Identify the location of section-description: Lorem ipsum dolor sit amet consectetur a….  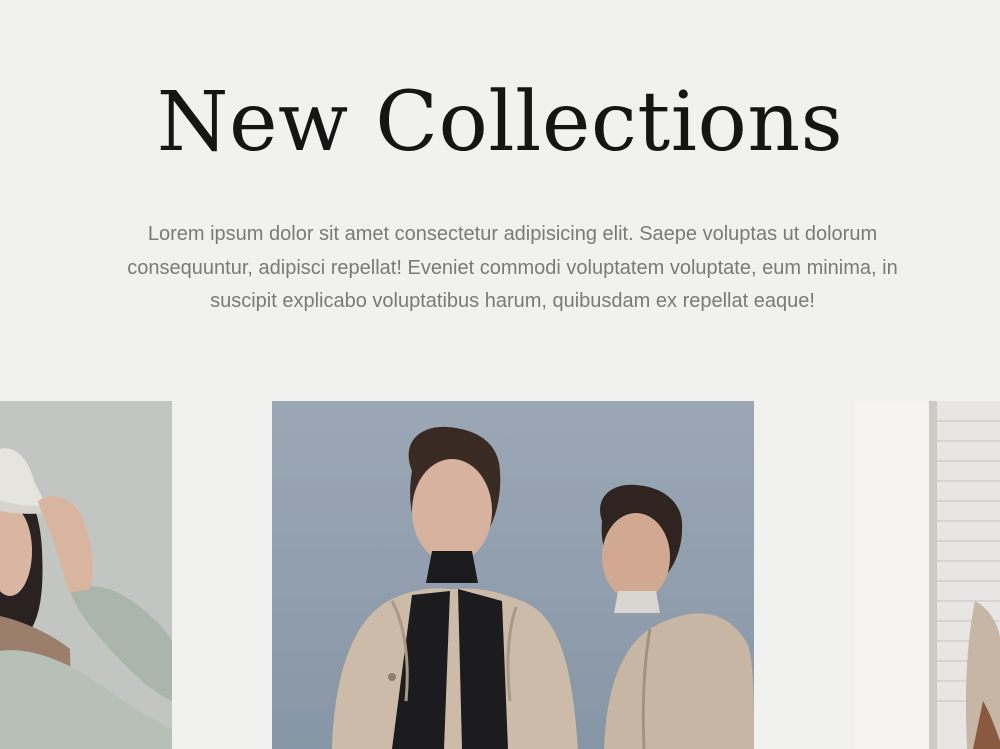
(512, 267).